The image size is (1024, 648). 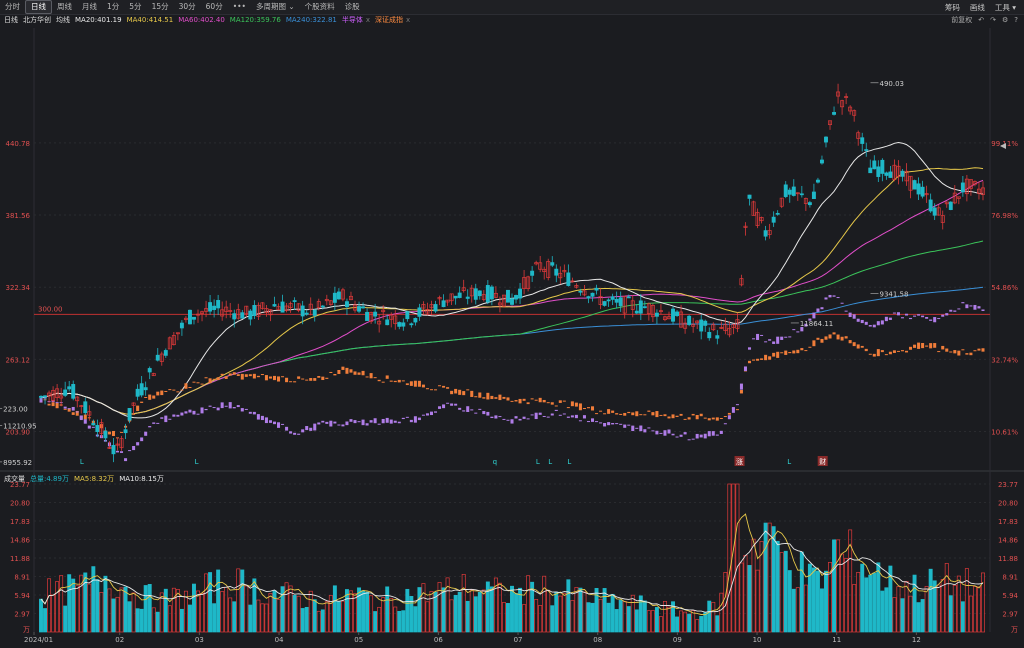 What do you see at coordinates (279, 640) in the screenshot?
I see `x-month-label: 04` at bounding box center [279, 640].